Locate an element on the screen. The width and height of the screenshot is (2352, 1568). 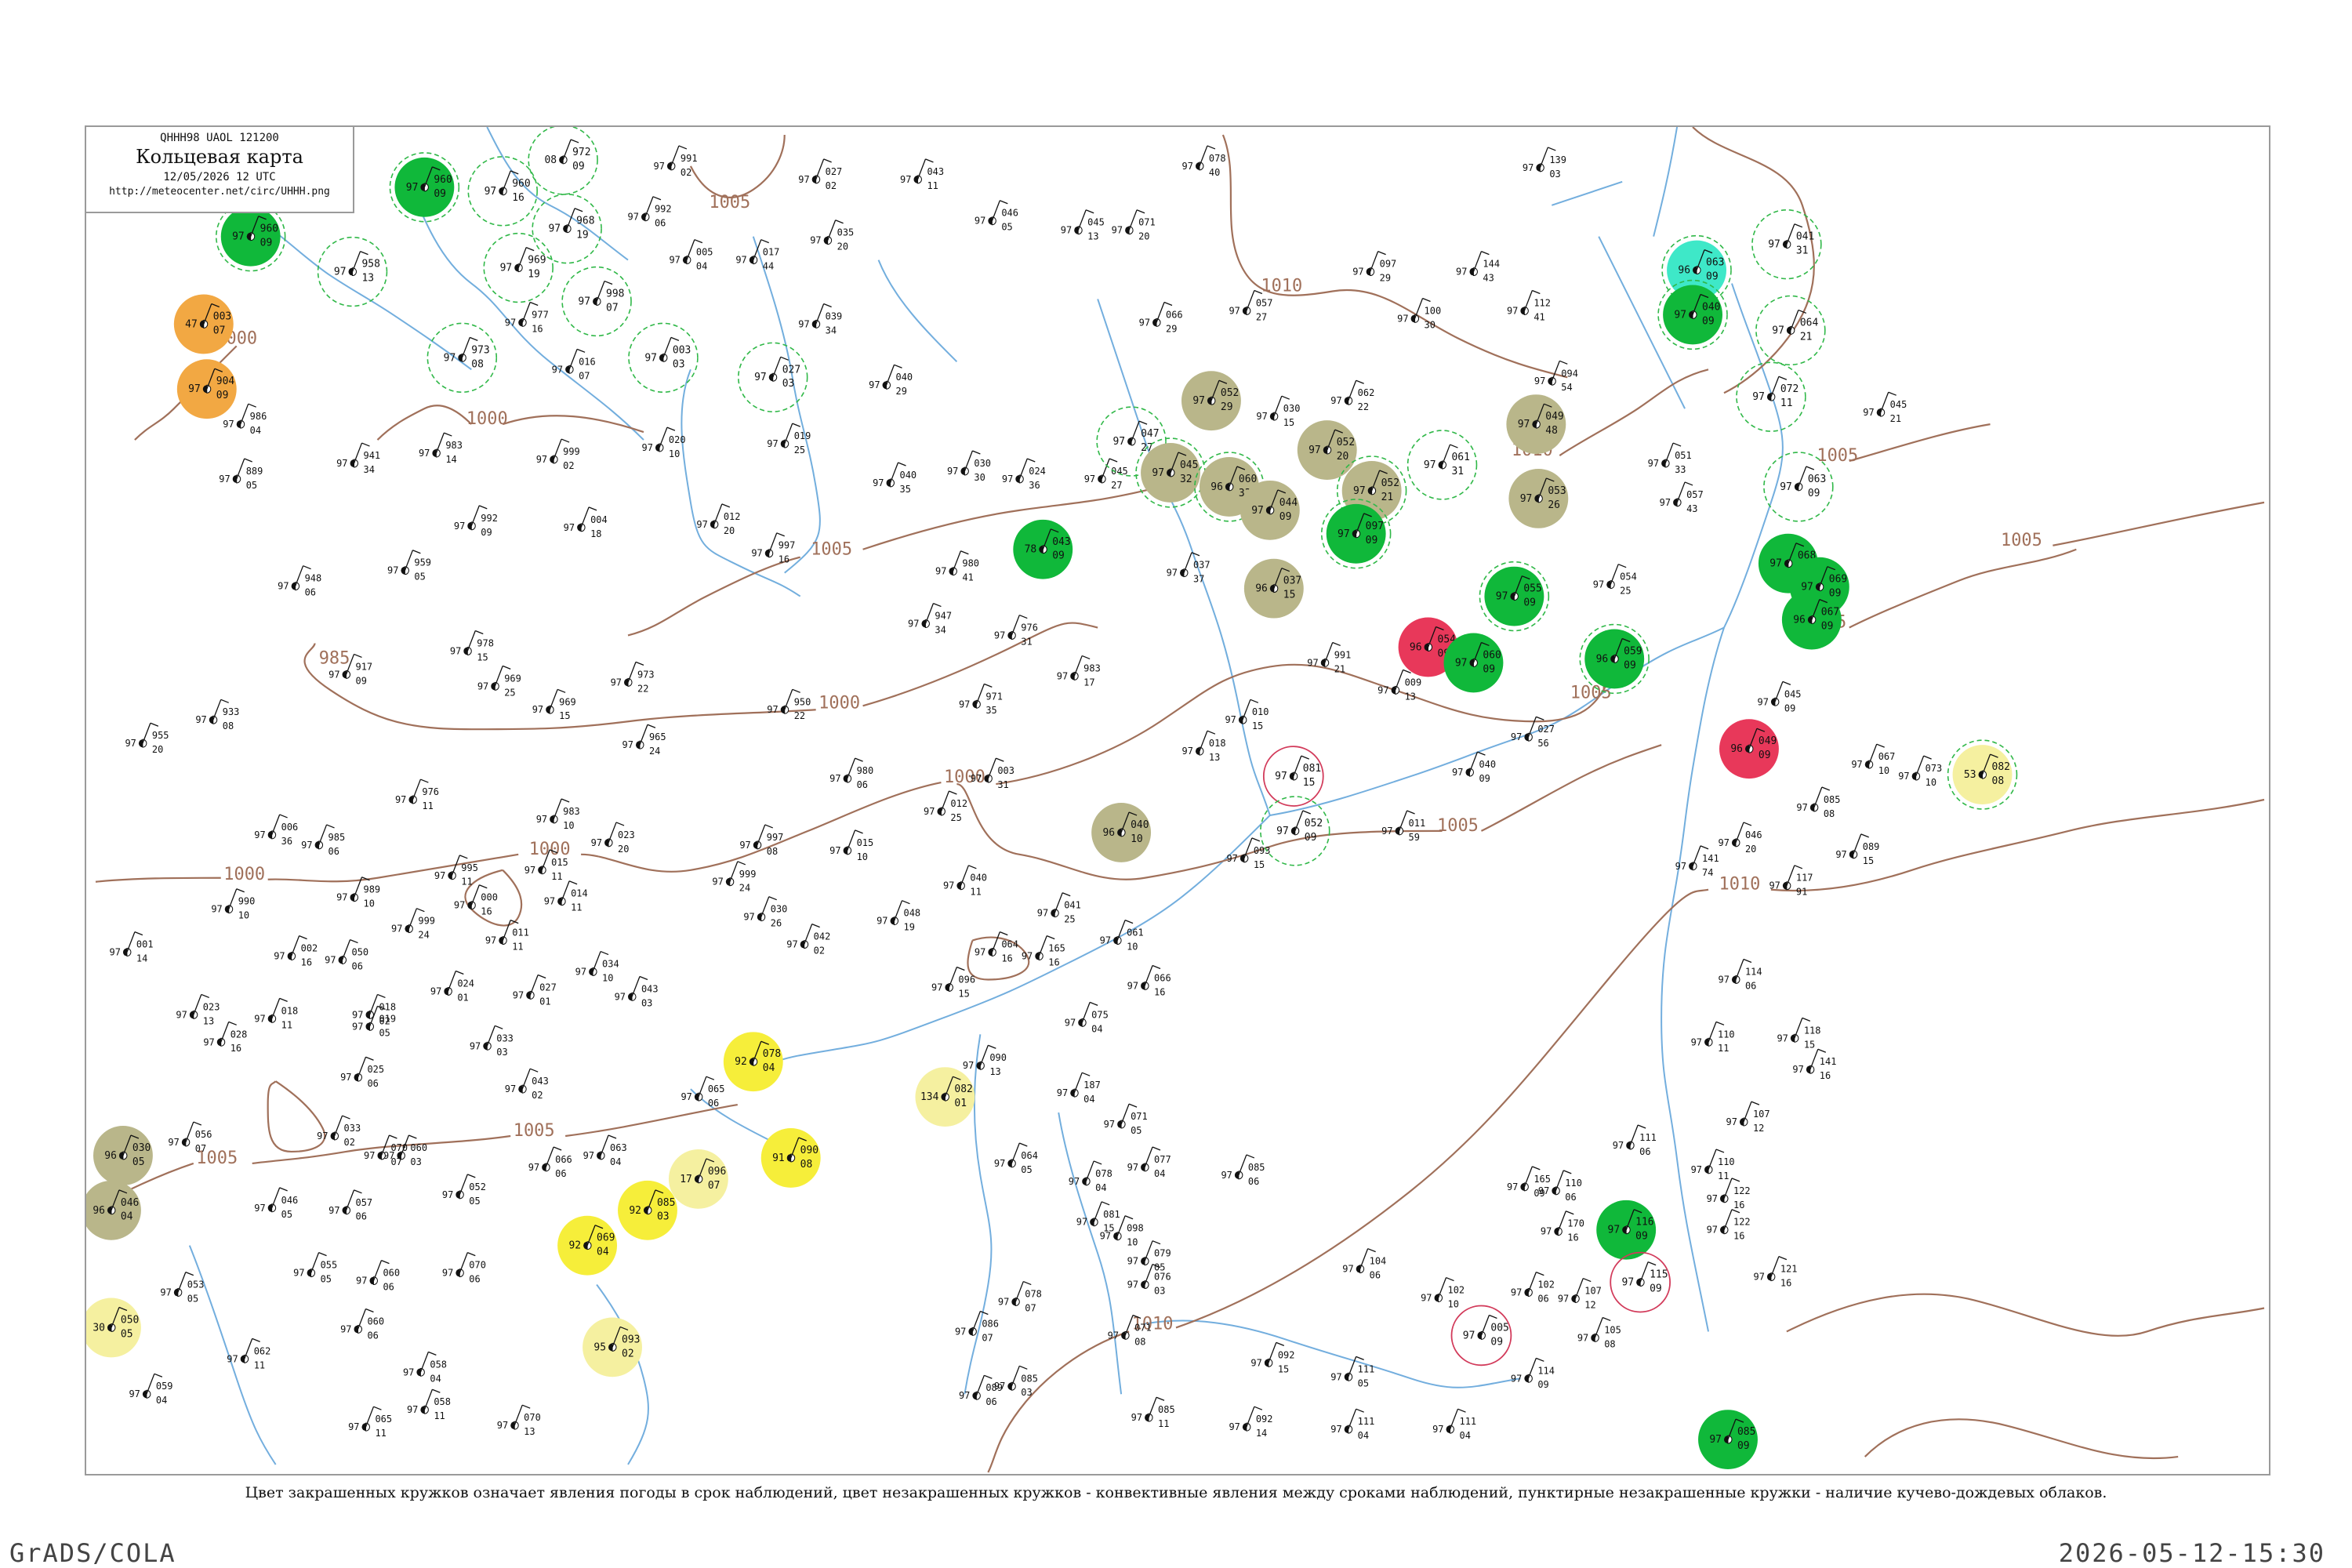
station-plot-s18: 044 97 09 is located at coordinates (1270, 510).